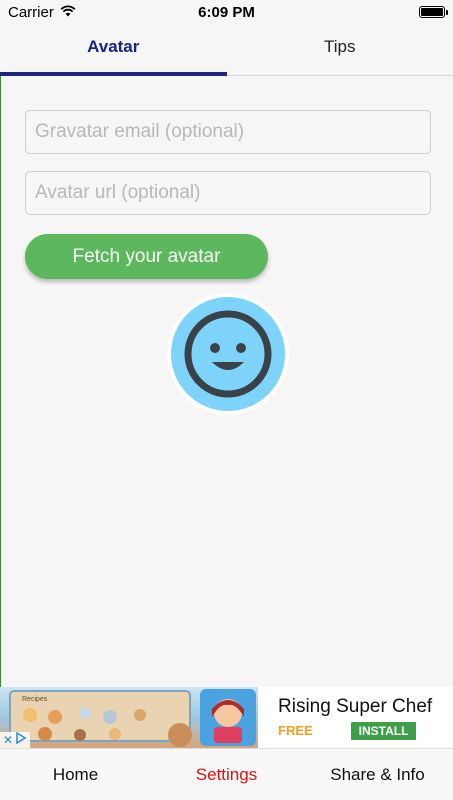 The image size is (453, 800). I want to click on ad-game-image: Recipes ✕, so click(129, 717).